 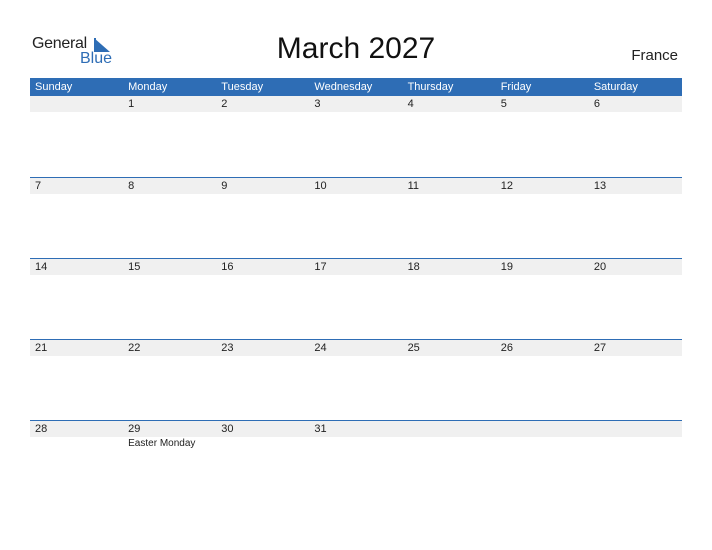 I want to click on day-cell: 24, so click(x=320, y=348).